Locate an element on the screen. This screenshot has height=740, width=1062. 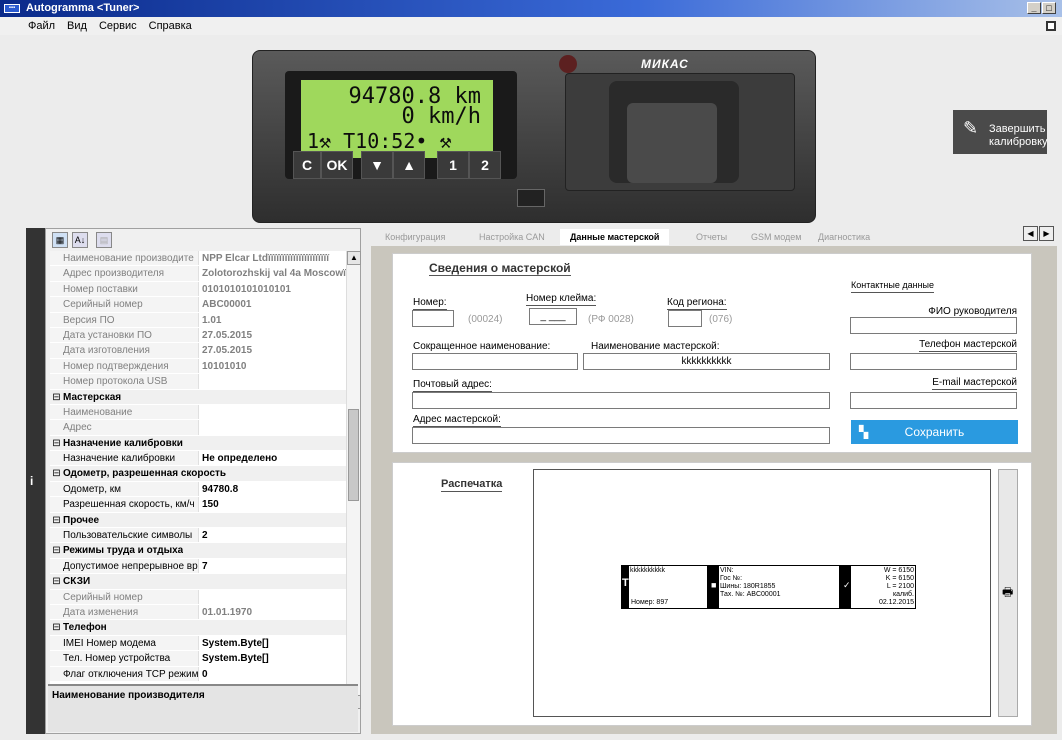
property-value: 10101010 is located at coordinates (272, 366).